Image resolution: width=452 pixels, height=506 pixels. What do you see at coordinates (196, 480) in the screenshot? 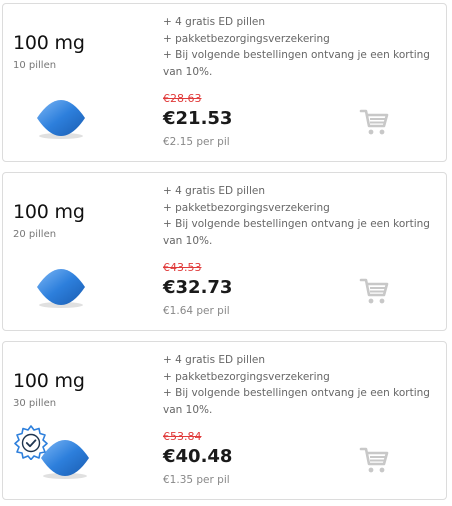
I see `per-pill-price: €1.35 per pil` at bounding box center [196, 480].